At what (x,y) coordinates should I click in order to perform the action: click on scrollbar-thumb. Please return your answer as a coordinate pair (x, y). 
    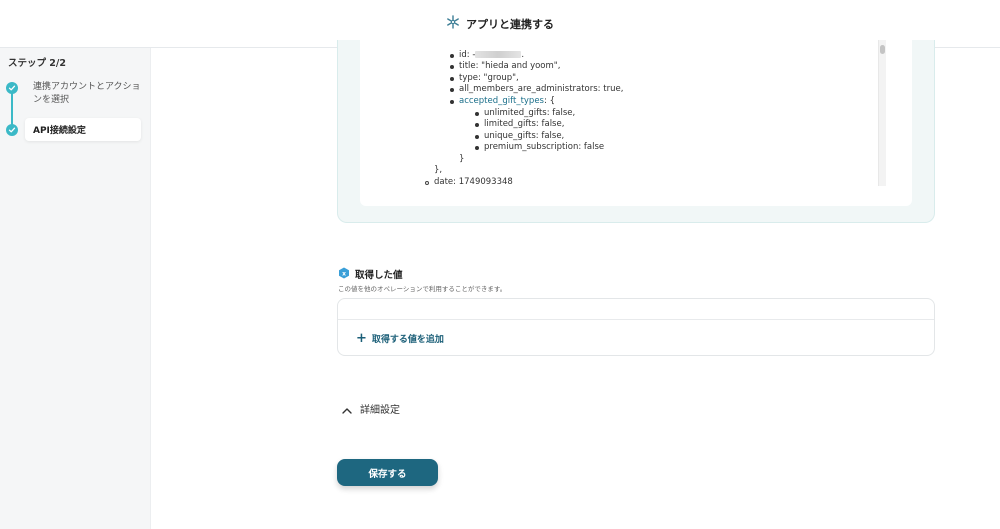
    Looking at the image, I should click on (882, 49).